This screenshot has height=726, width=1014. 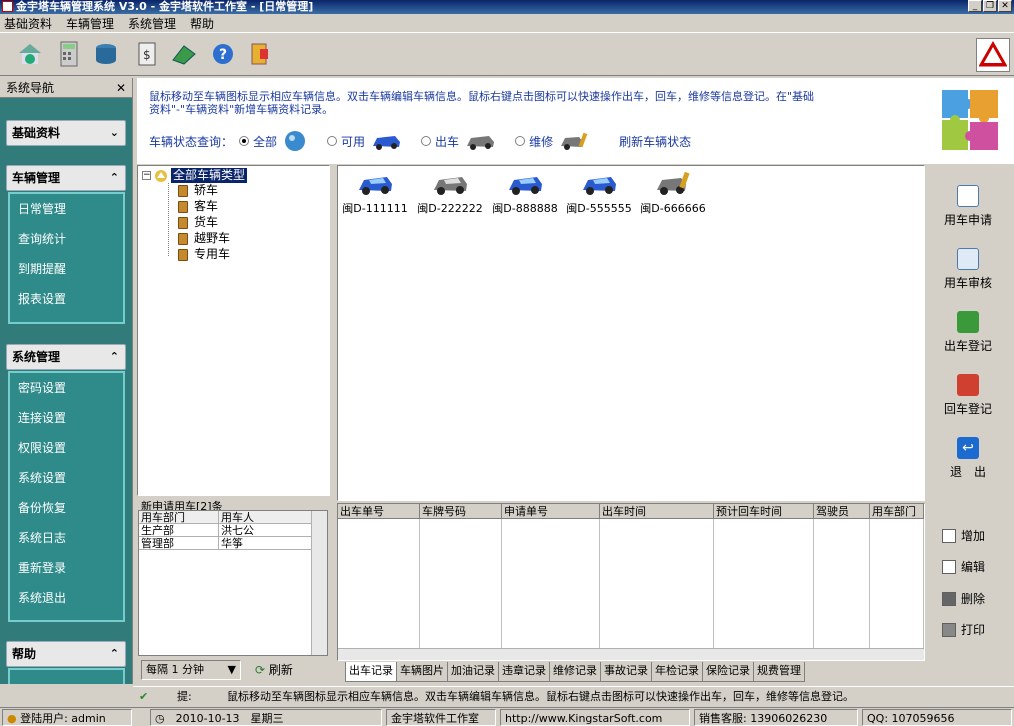 What do you see at coordinates (353, 141) in the screenshot?
I see `radio-available-label: 可用` at bounding box center [353, 141].